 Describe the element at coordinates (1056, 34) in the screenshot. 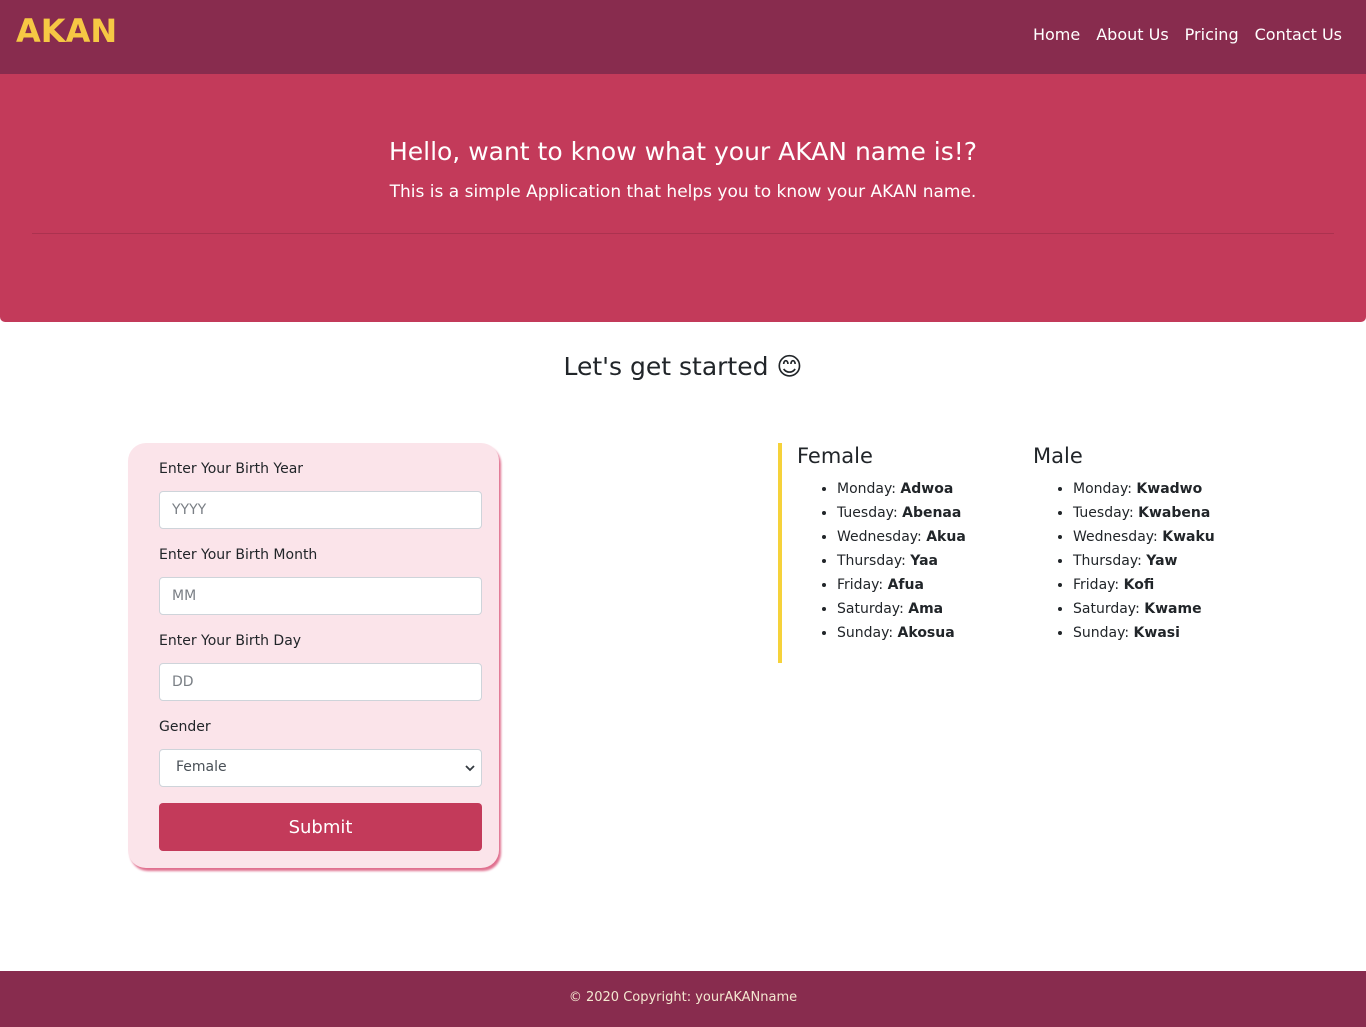

I see `nav-link-home: Home` at that location.